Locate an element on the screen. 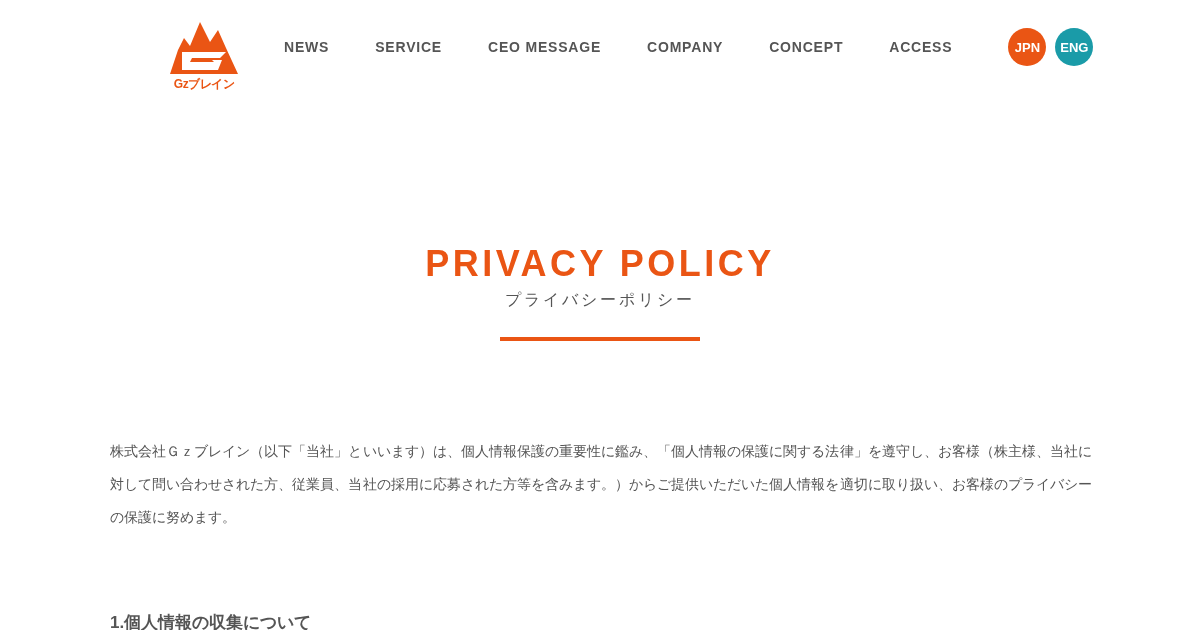  page-subtitle: プライバシーポリシー is located at coordinates (600, 300).